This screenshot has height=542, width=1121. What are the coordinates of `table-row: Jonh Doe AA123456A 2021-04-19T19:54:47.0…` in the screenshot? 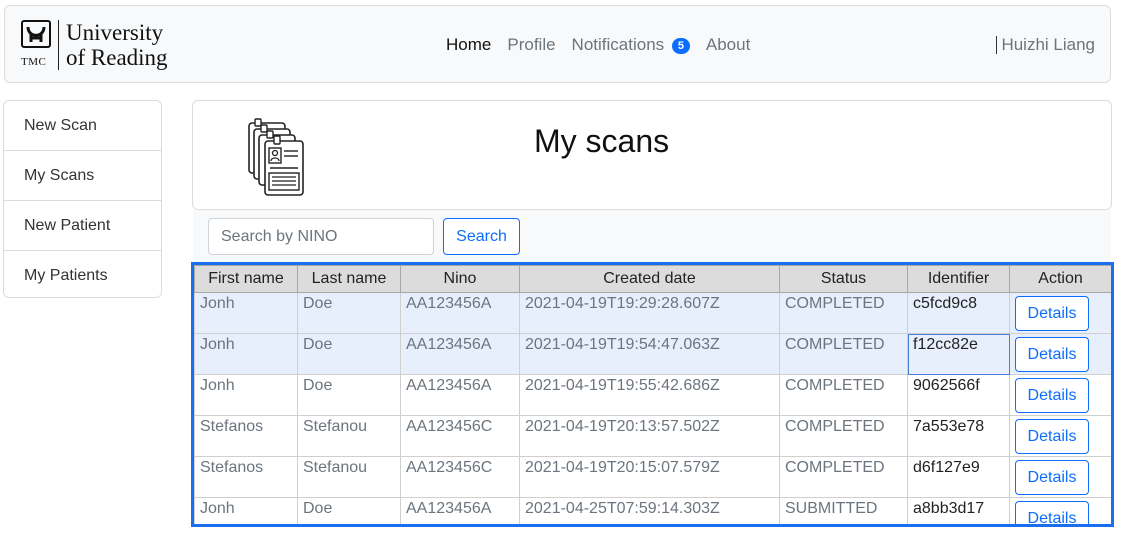 It's located at (652, 354).